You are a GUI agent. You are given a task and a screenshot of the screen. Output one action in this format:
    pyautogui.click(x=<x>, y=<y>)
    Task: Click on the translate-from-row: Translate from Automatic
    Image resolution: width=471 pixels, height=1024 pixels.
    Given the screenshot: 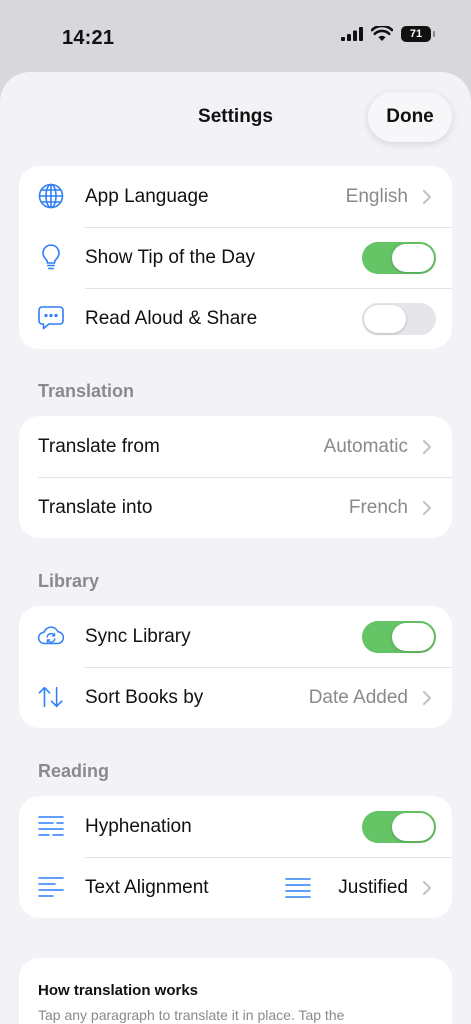 What is the action you would take?
    pyautogui.click(x=235, y=446)
    